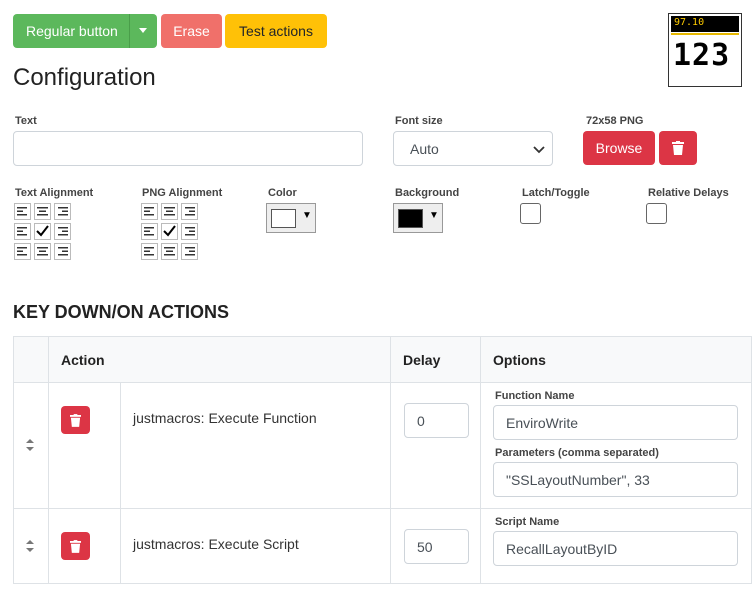 This screenshot has height=597, width=756. I want to click on font-size-value: Auto, so click(424, 148).